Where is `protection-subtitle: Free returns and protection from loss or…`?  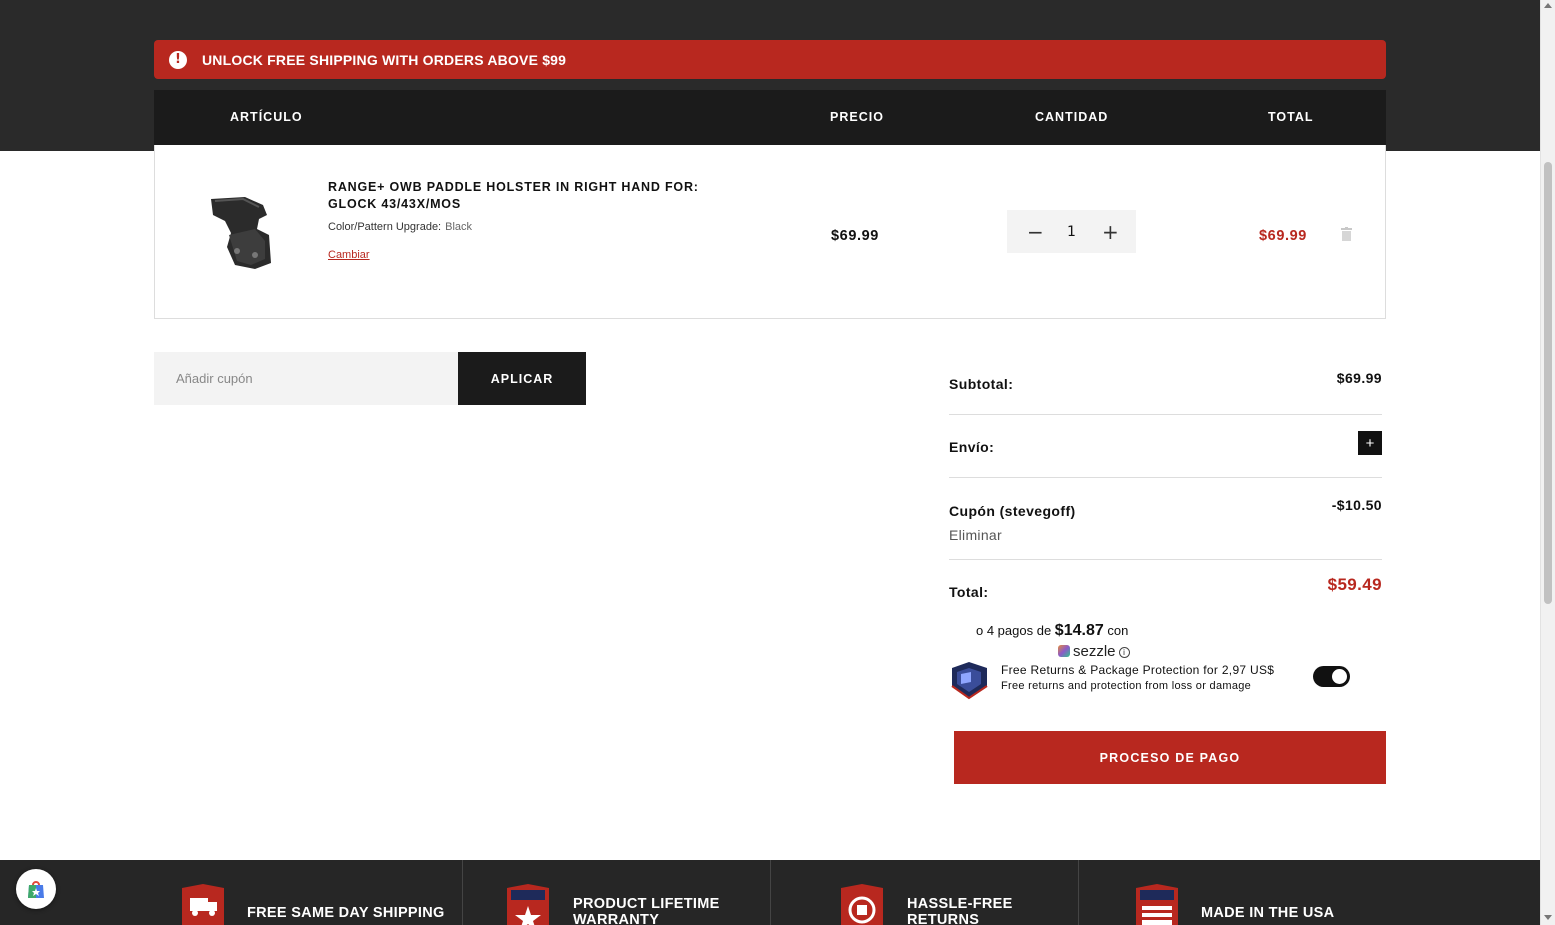 protection-subtitle: Free returns and protection from loss or… is located at coordinates (1126, 686).